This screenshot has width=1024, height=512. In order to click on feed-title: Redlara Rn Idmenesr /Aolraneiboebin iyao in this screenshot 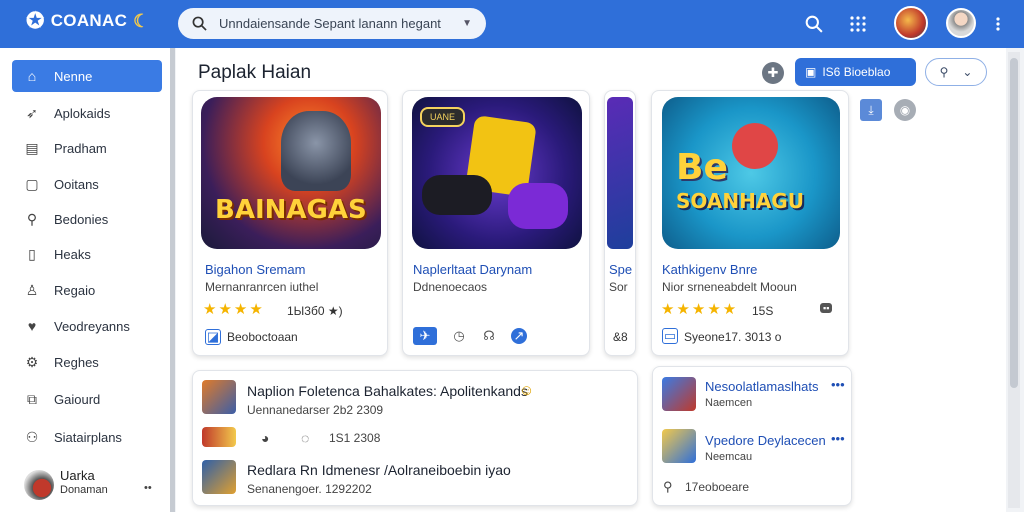, I will do `click(379, 470)`.